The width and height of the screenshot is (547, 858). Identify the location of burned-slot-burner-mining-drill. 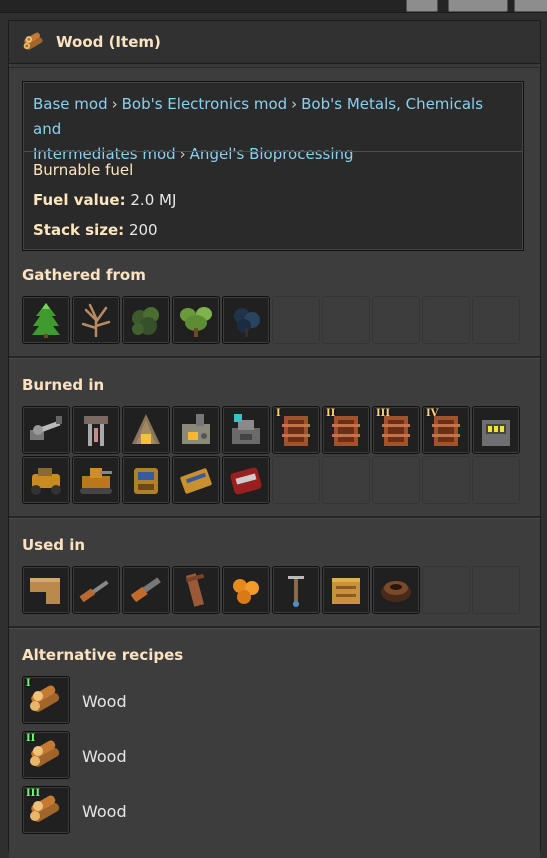
(96, 430).